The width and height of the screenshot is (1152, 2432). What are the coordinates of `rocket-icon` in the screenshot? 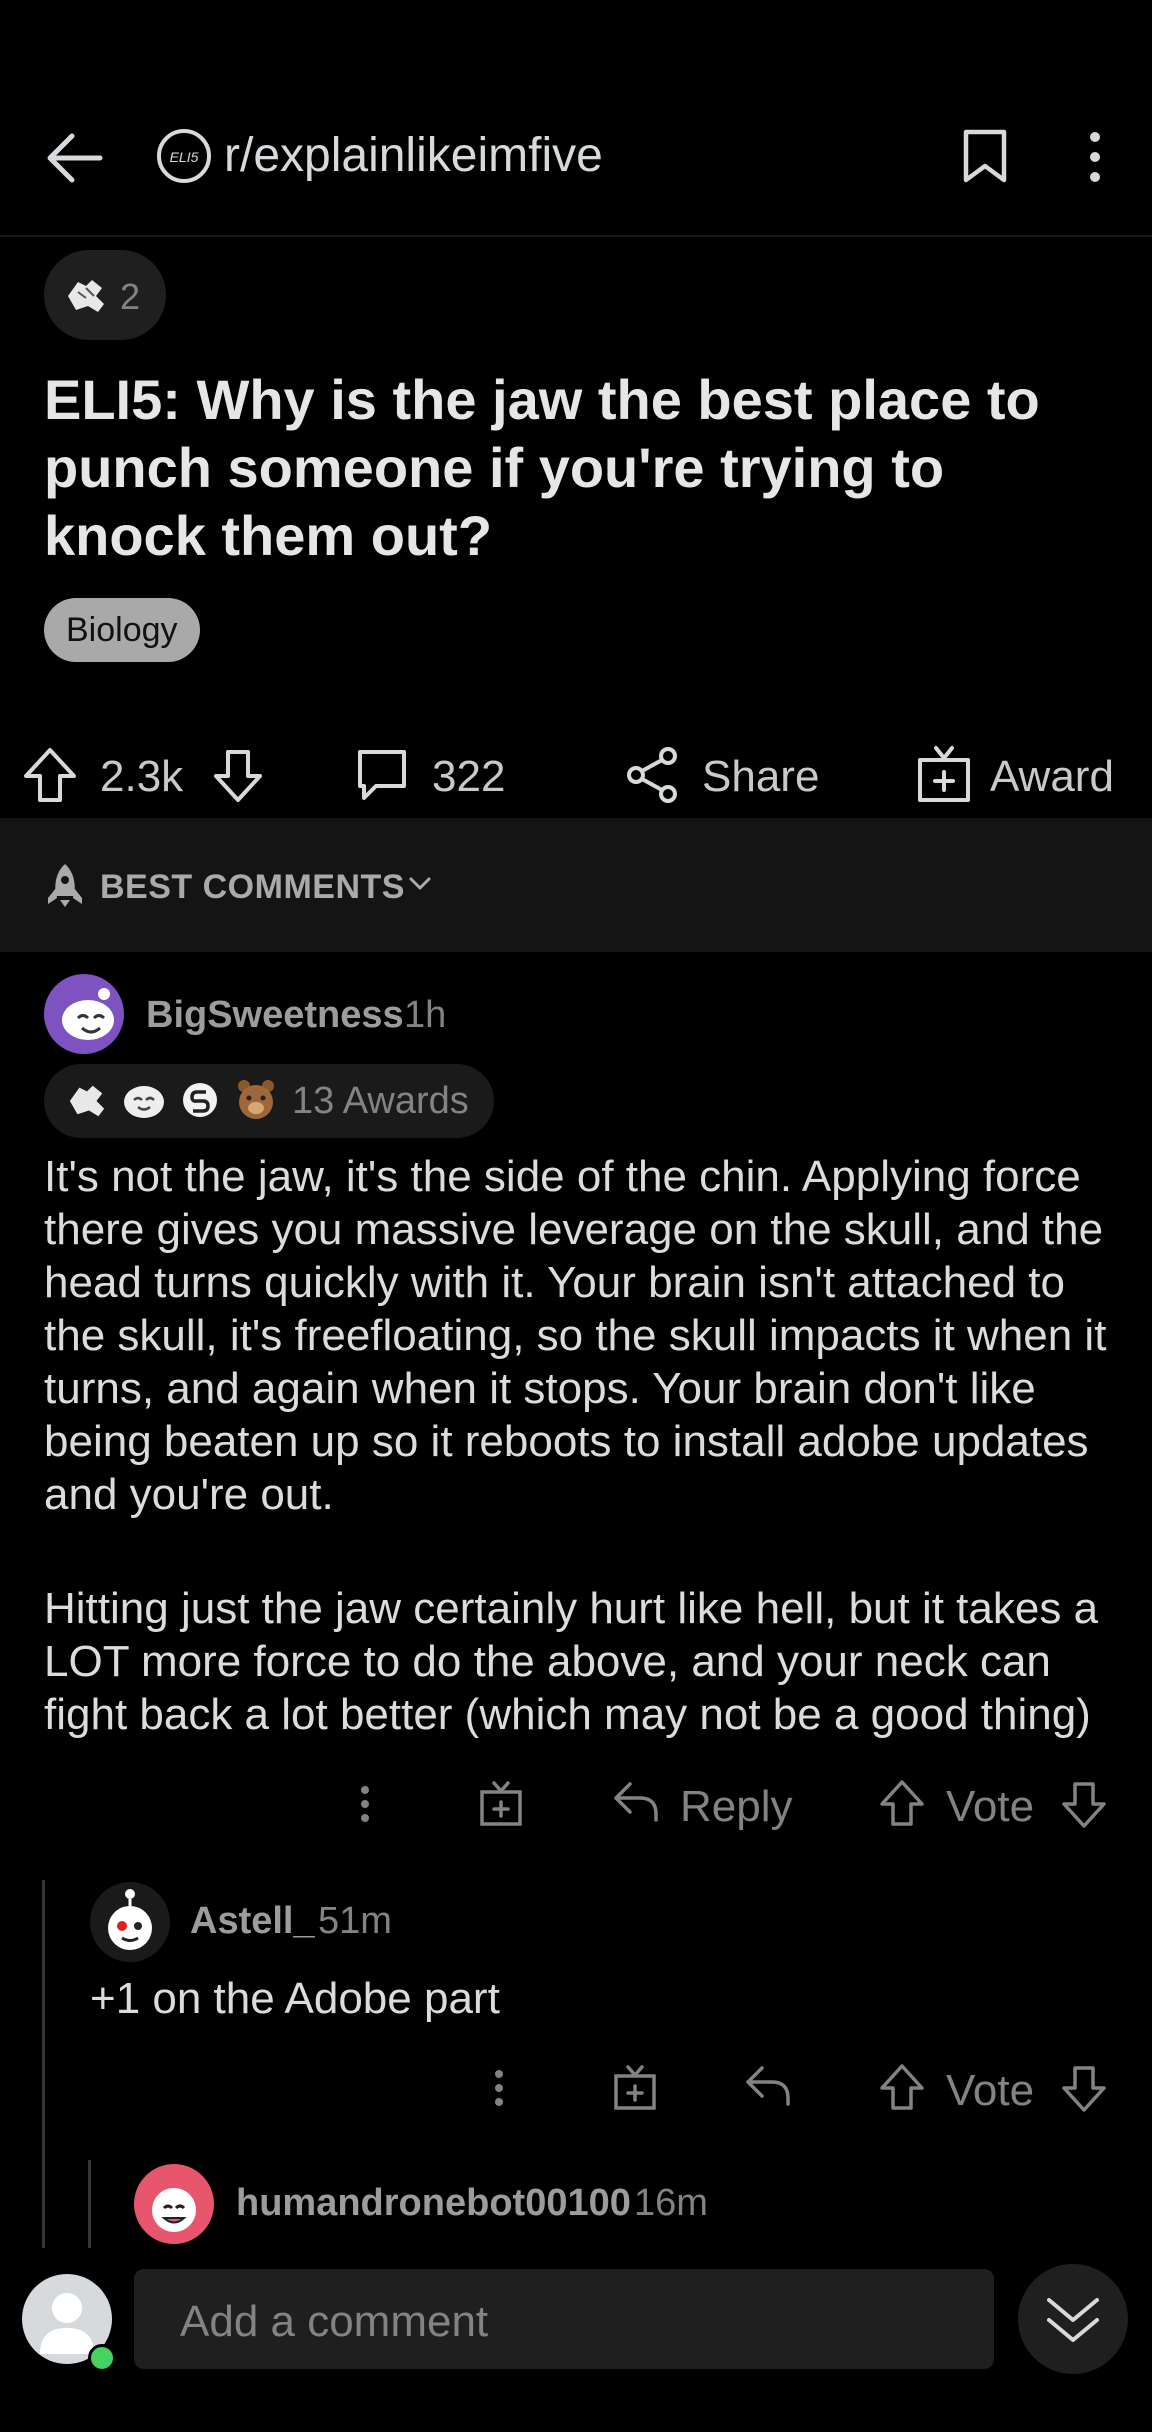 It's located at (65, 885).